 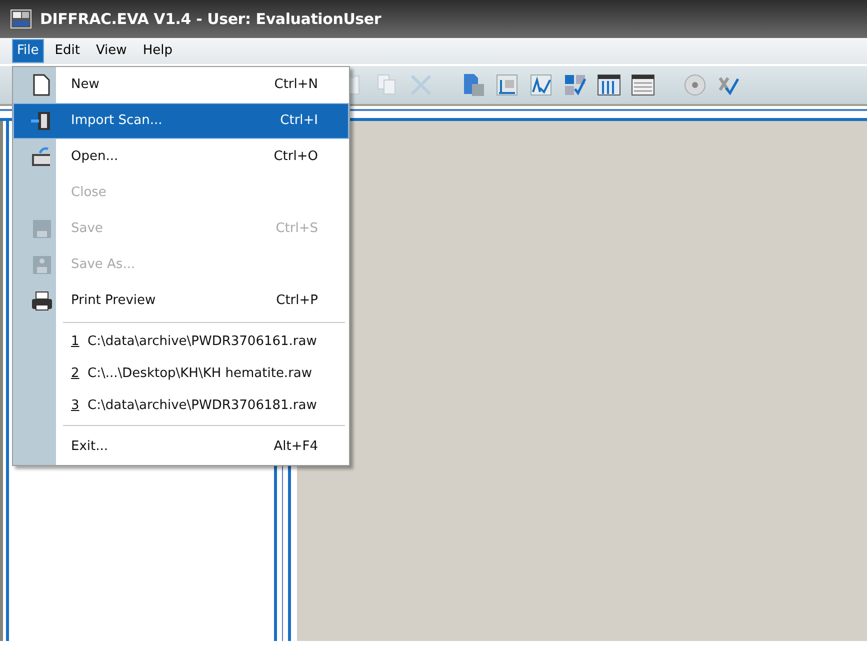 What do you see at coordinates (507, 85) in the screenshot?
I see `chart-window-icon` at bounding box center [507, 85].